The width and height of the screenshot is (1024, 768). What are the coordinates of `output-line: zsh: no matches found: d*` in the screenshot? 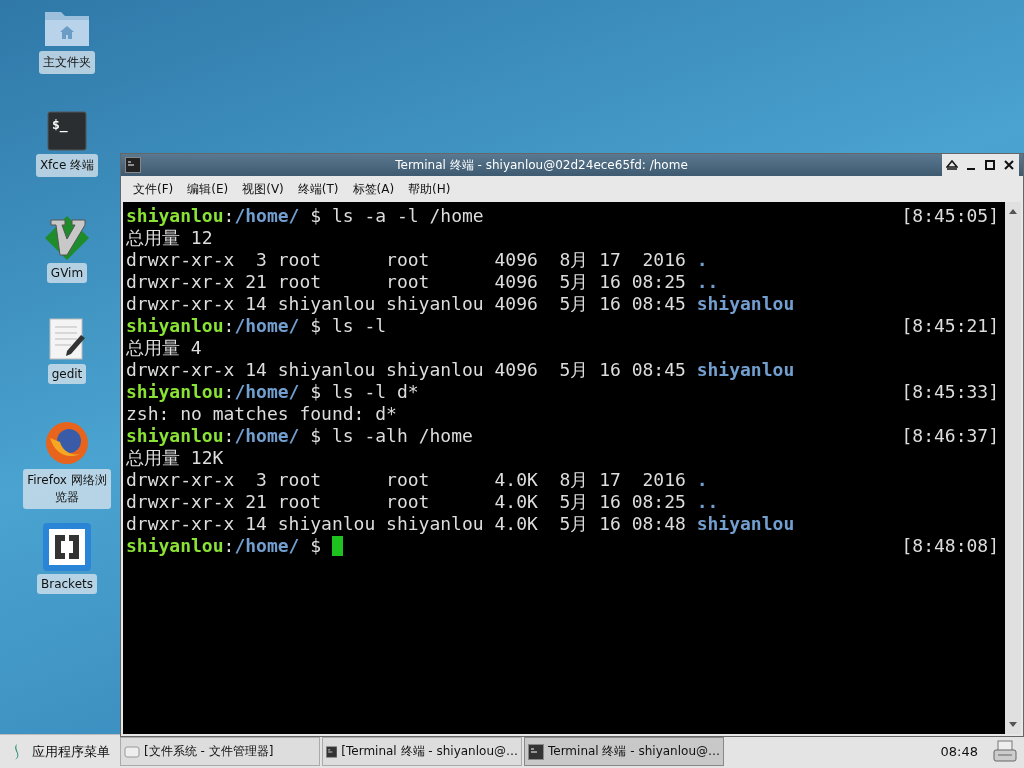 It's located at (261, 414).